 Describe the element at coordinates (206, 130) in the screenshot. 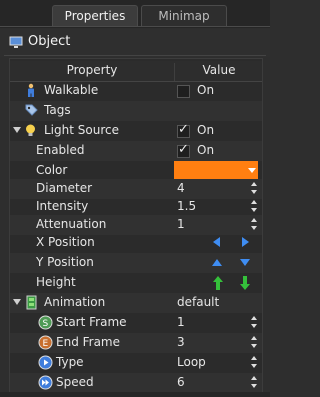

I see `light-source-value: On` at that location.